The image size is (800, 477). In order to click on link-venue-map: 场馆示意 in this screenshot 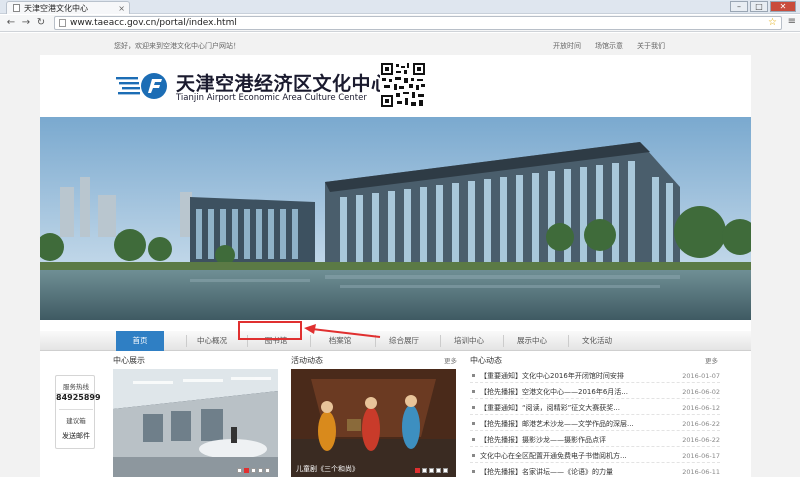, I will do `click(609, 46)`.